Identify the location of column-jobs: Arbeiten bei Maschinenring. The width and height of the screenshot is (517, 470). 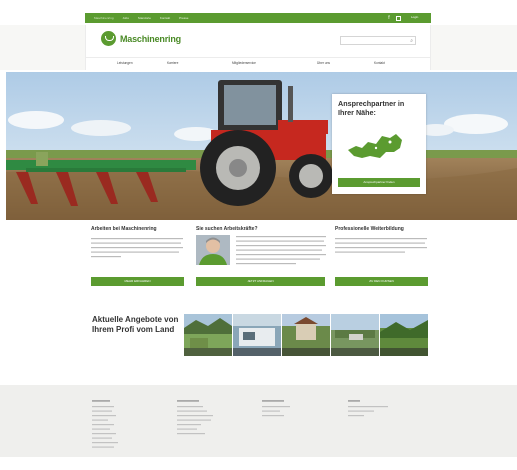
(139, 242).